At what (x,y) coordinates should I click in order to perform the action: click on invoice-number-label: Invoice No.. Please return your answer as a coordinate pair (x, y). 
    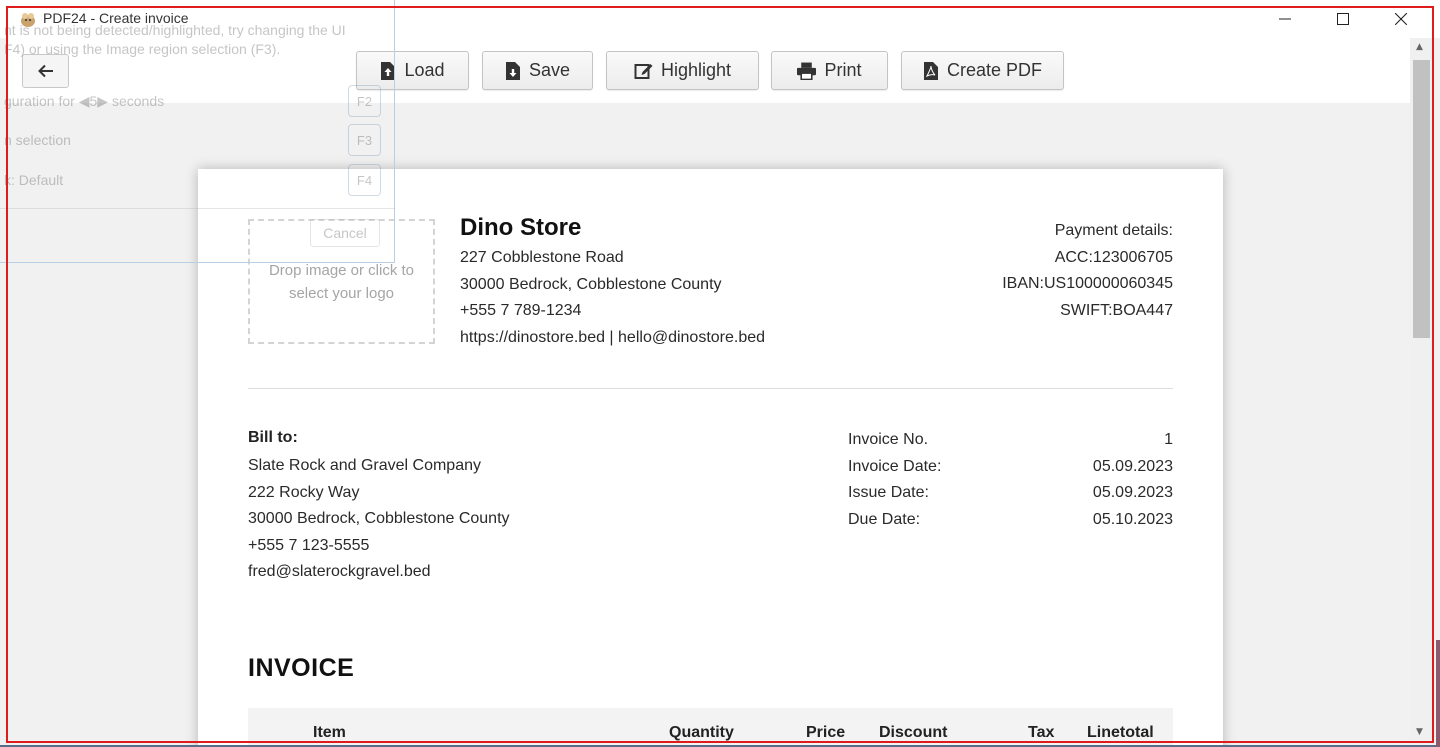
    Looking at the image, I should click on (888, 439).